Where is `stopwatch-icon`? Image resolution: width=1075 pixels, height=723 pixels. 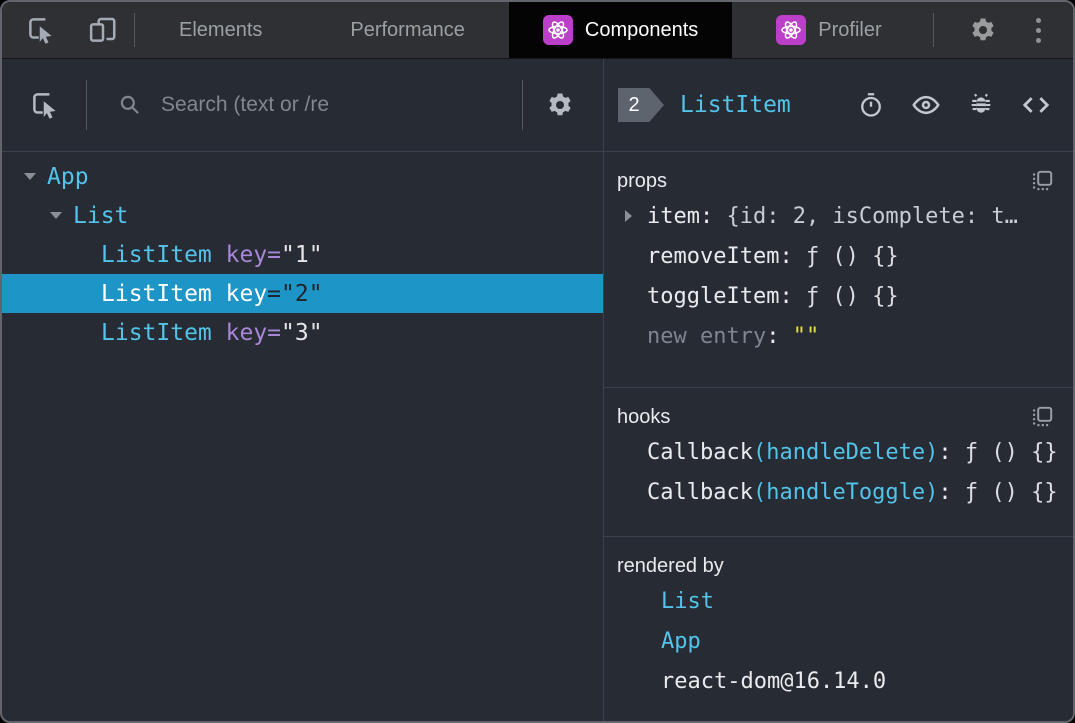 stopwatch-icon is located at coordinates (871, 105).